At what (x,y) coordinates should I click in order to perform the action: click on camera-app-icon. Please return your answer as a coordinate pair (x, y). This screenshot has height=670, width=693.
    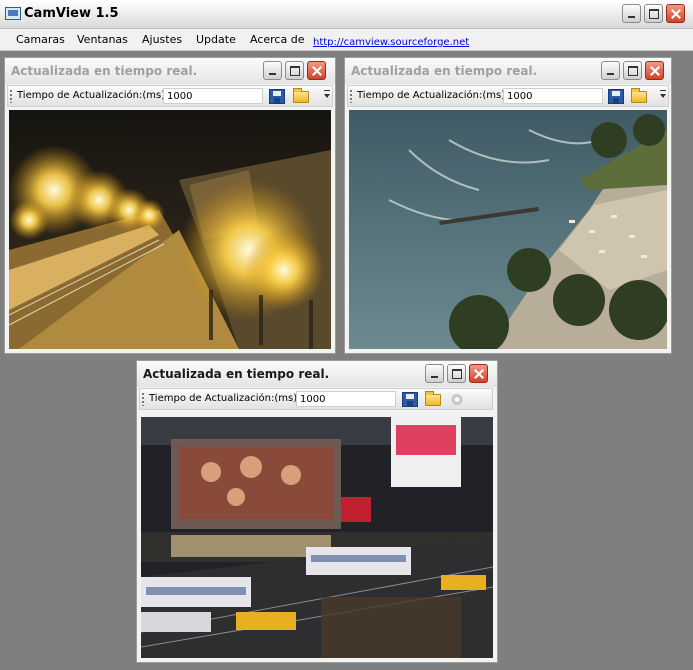
    Looking at the image, I should click on (13, 13).